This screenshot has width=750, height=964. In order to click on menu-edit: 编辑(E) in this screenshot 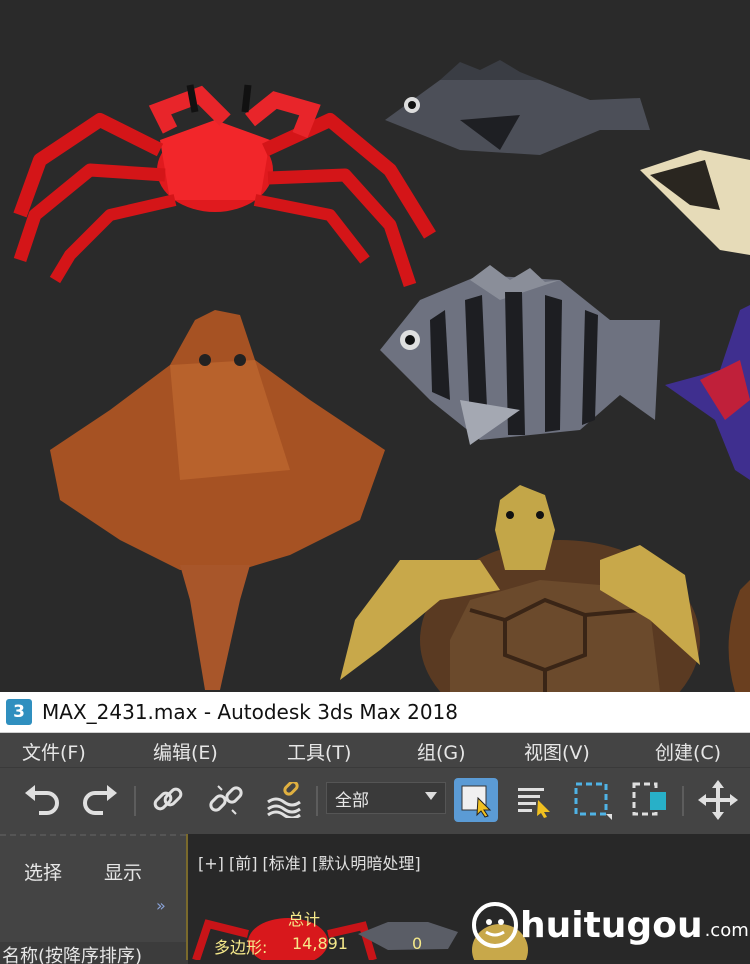, I will do `click(185, 751)`.